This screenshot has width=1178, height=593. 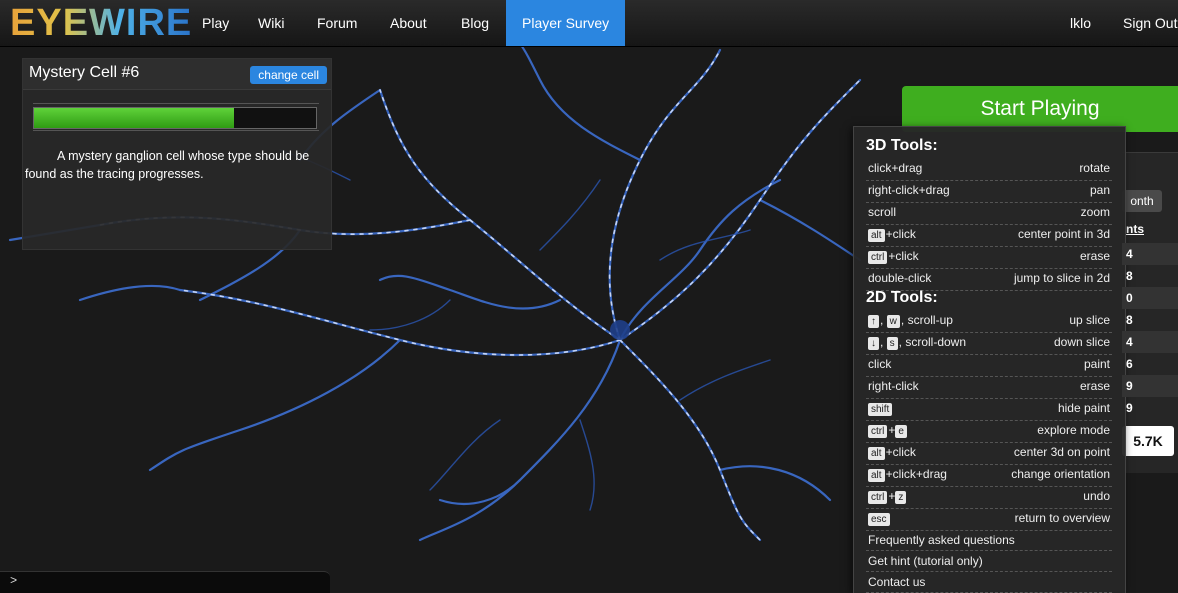 I want to click on key-badge: esc, so click(x=879, y=519).